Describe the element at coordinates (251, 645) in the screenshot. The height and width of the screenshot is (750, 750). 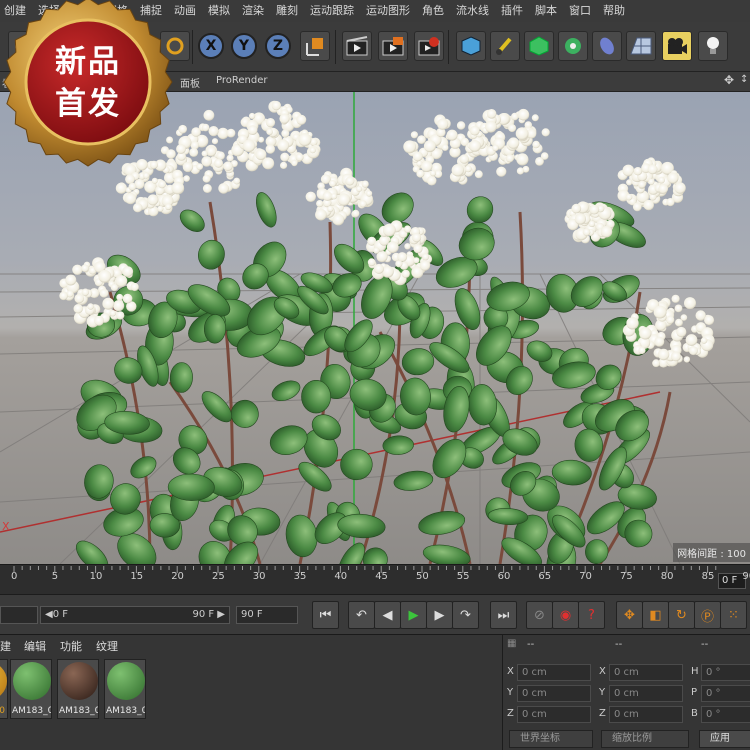
I see `material-menu-bar: 建 编辑 功能 纹理` at that location.